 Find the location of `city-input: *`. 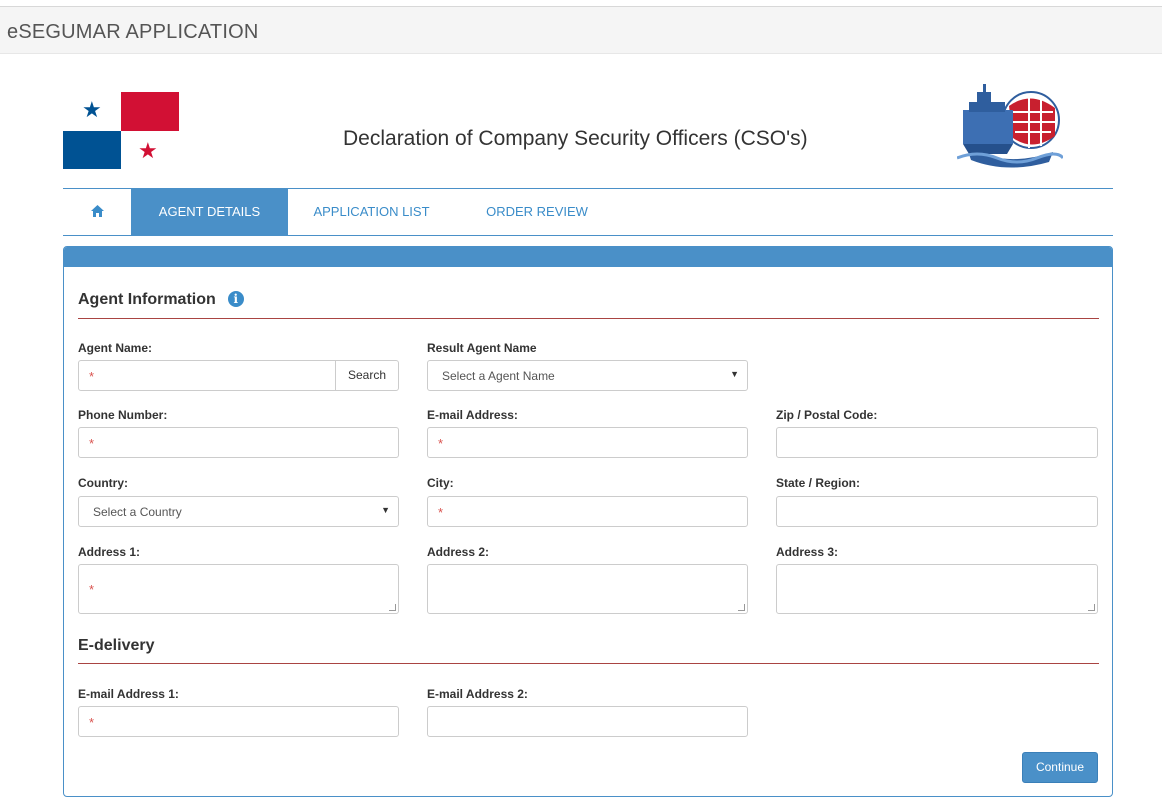

city-input: * is located at coordinates (587, 511).